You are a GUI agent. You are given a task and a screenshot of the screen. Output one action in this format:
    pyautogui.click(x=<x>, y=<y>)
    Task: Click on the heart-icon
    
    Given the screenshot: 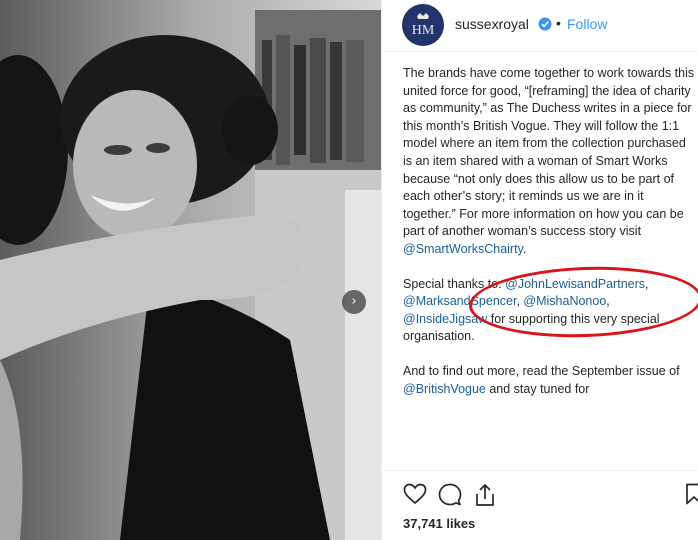 What is the action you would take?
    pyautogui.click(x=415, y=494)
    